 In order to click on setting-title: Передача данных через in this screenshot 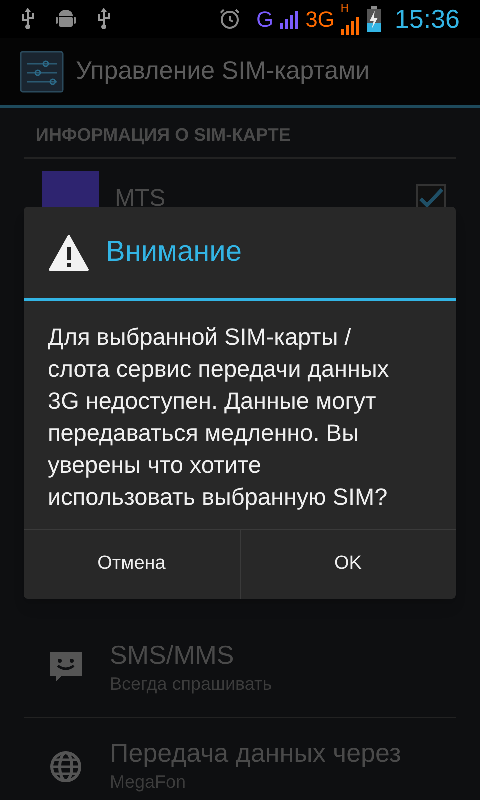, I will do `click(256, 753)`.